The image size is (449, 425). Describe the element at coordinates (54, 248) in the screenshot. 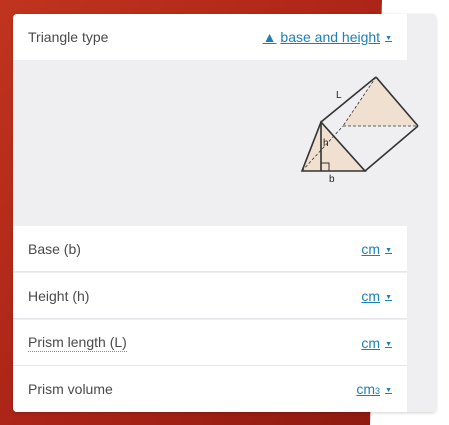

I see `base-label: Base (b)` at that location.